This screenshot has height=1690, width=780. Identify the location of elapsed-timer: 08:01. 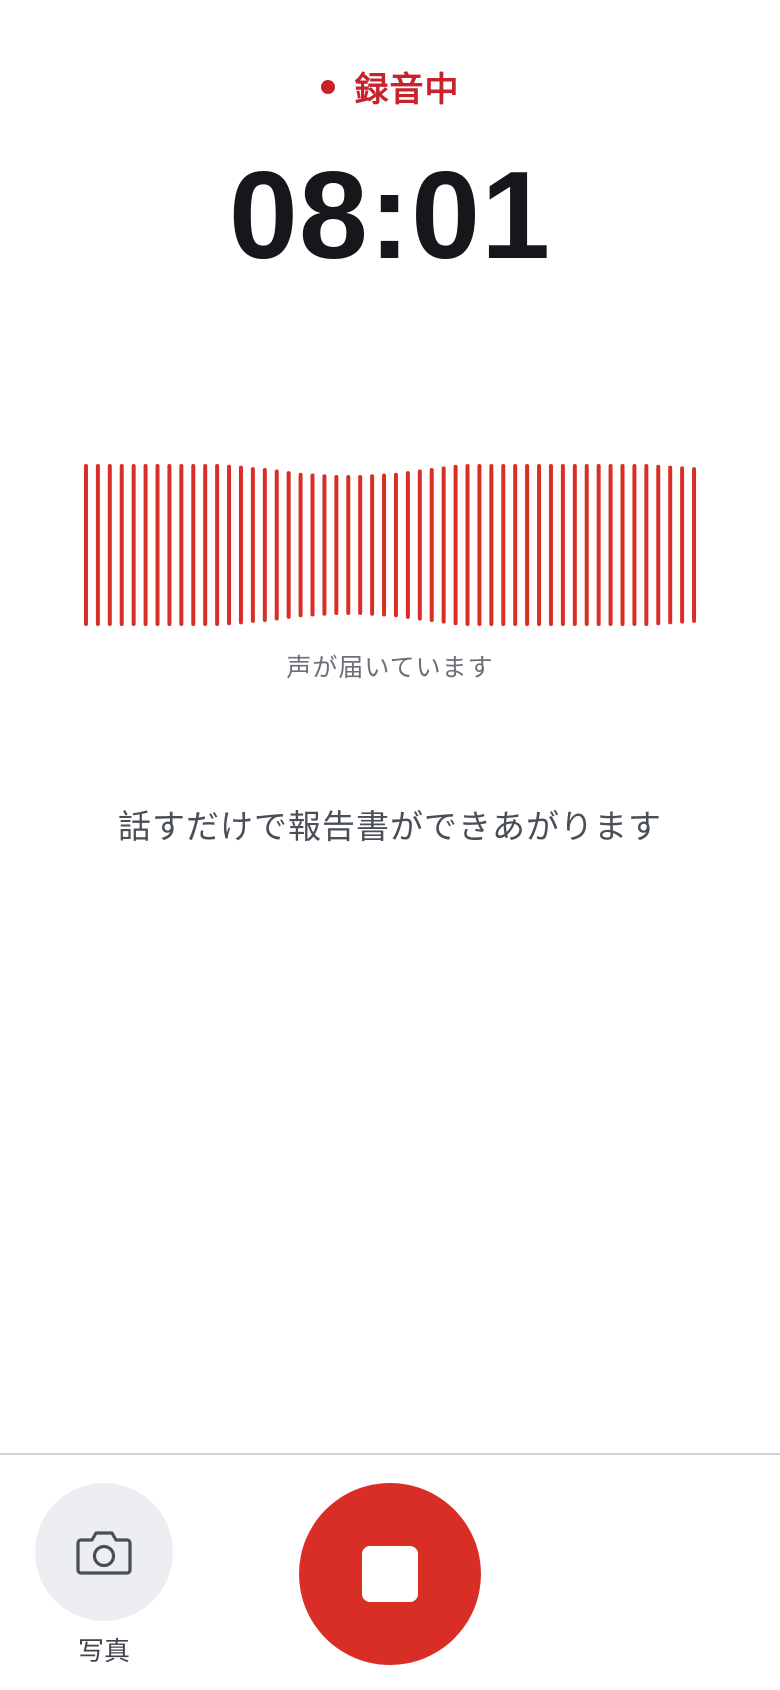
(390, 216).